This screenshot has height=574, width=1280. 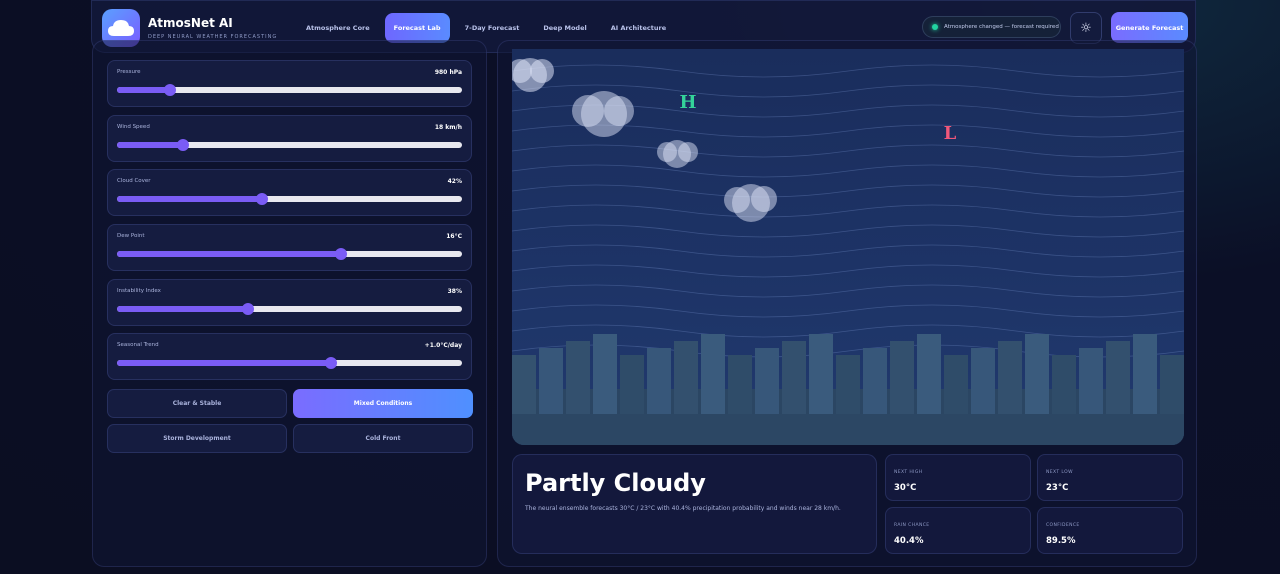 What do you see at coordinates (338, 28) in the screenshot?
I see `nav-atmosphere-core: Atmosphere Core` at bounding box center [338, 28].